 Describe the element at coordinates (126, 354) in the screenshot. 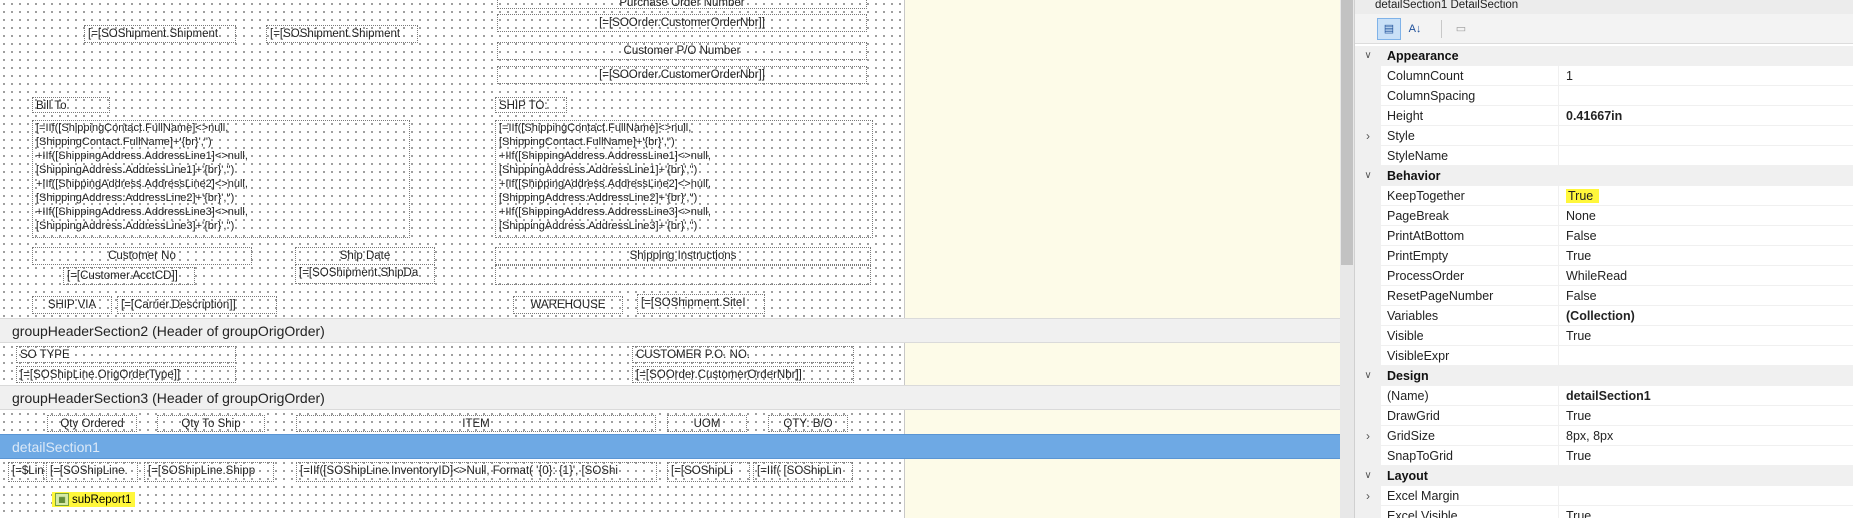

I see `so-type-label: SO TYPE` at that location.